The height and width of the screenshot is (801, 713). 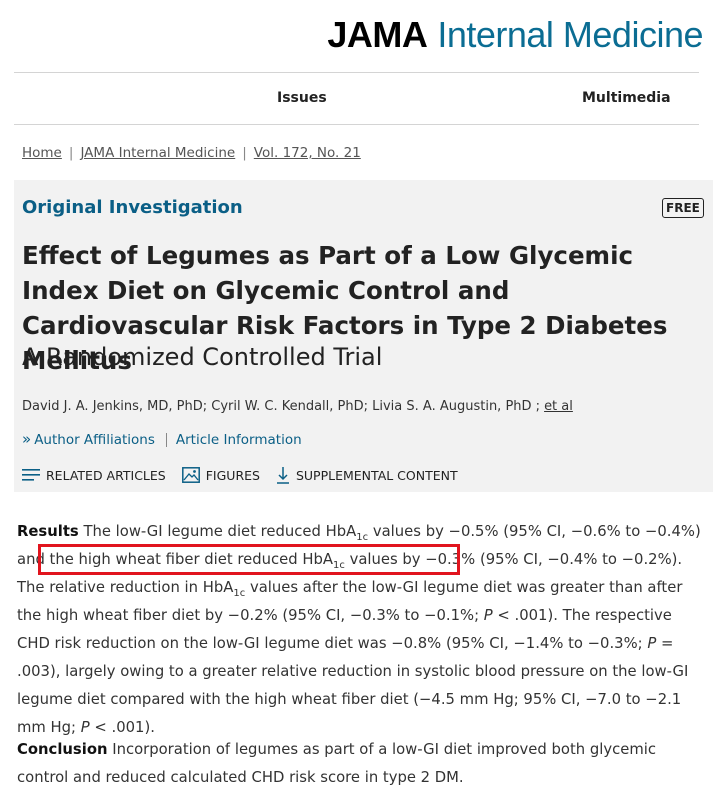 I want to click on results-text: < .001)., so click(x=122, y=727).